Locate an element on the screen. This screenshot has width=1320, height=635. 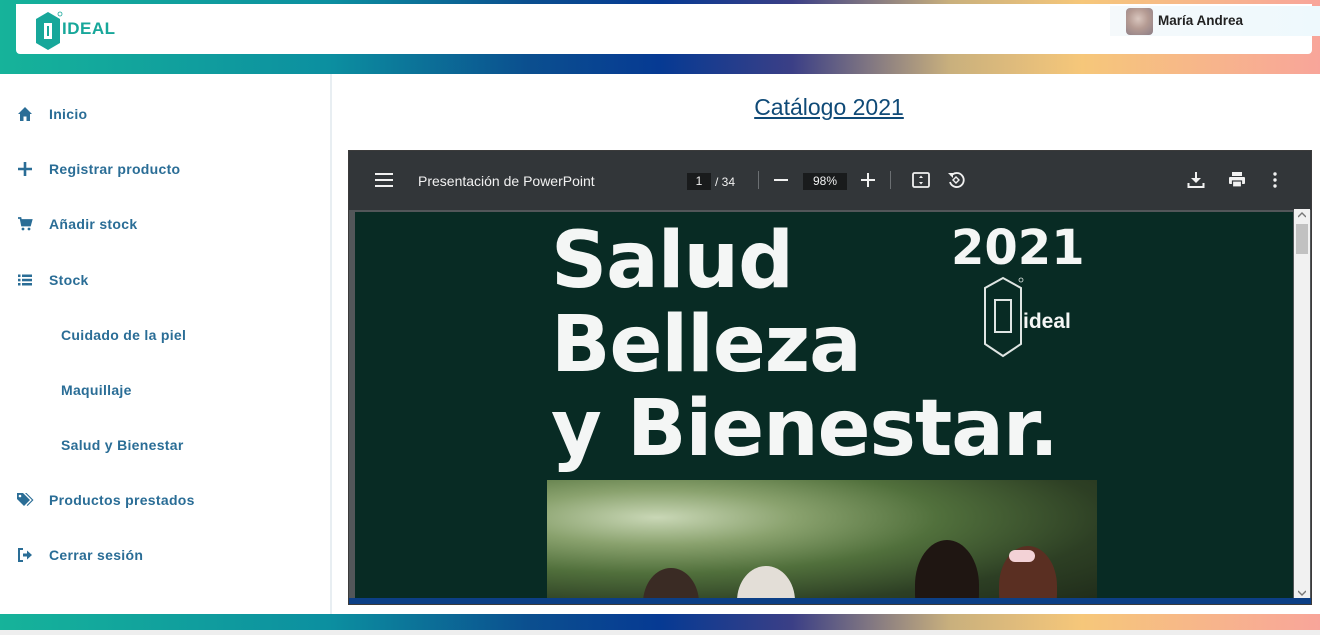
sidebar-item-label: Añadir stock is located at coordinates (93, 224).